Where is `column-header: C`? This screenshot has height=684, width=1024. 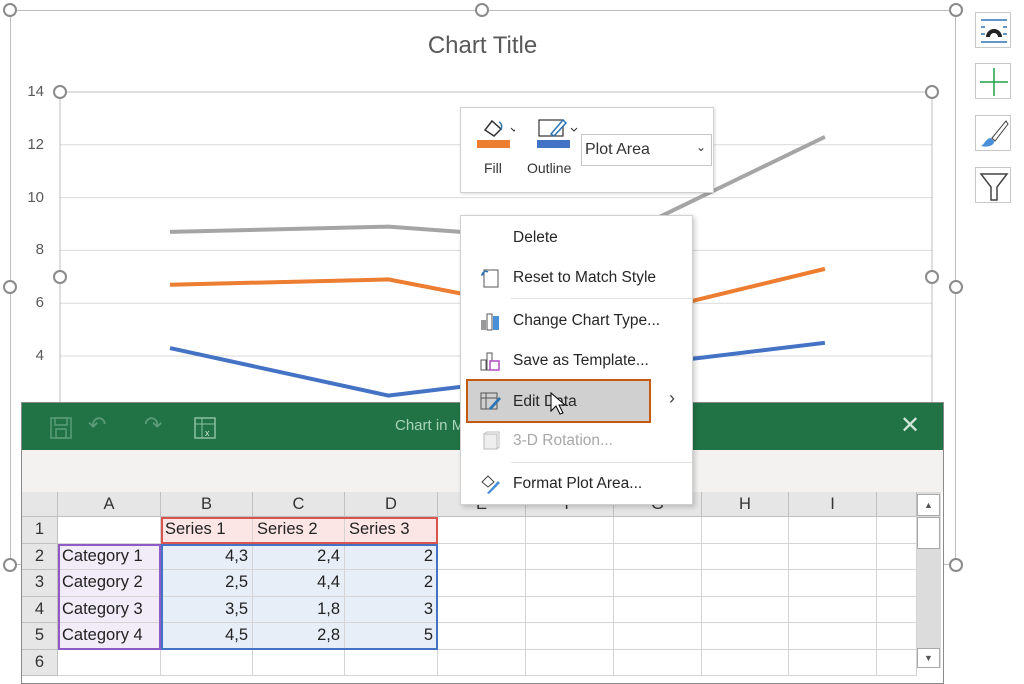
column-header: C is located at coordinates (299, 504).